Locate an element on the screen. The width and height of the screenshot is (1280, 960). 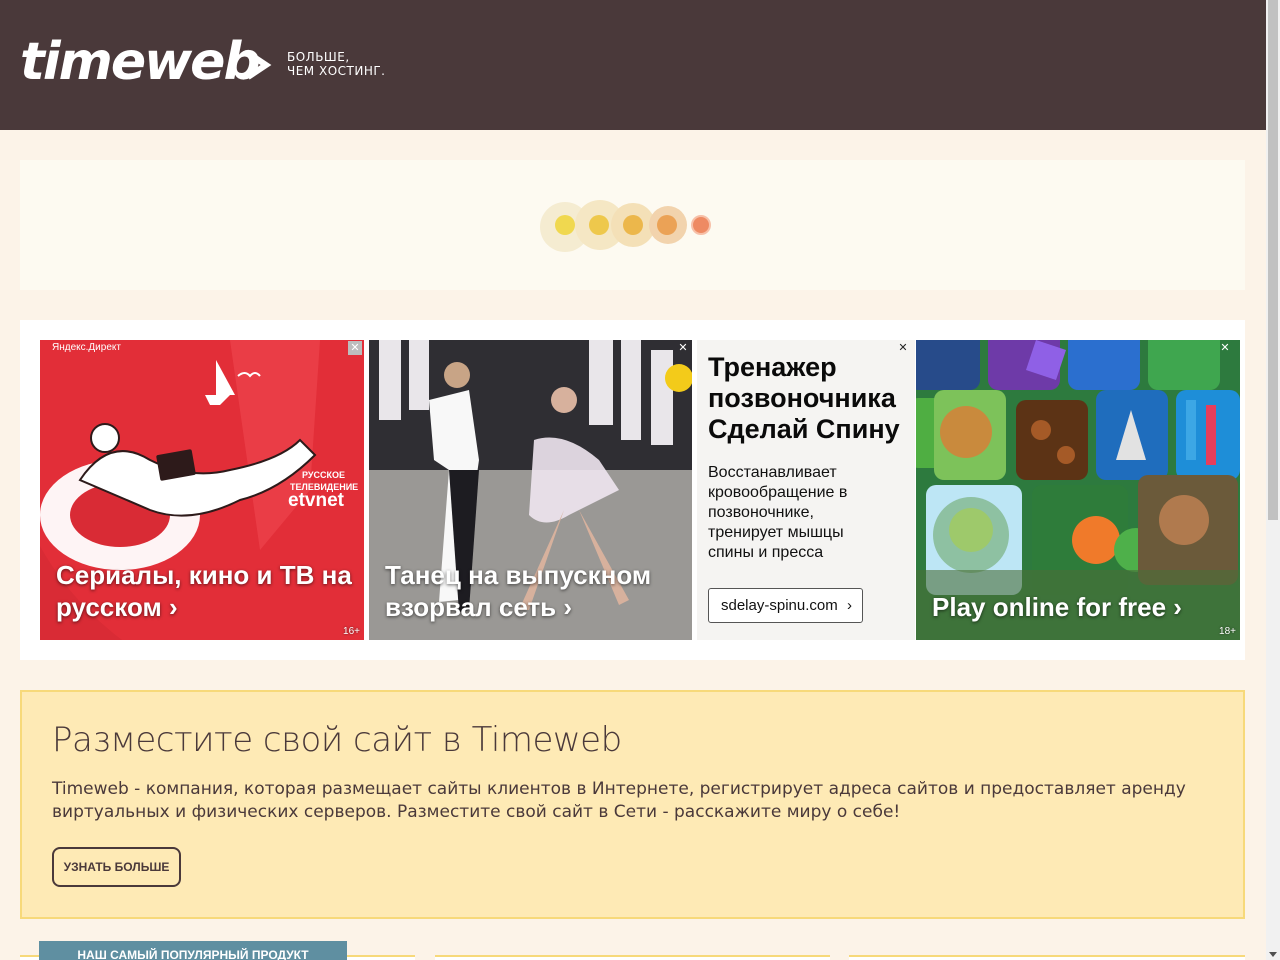
tagline: БОЛЬШЕ, ЧЕМ ХОСТИНГ. is located at coordinates (336, 64).